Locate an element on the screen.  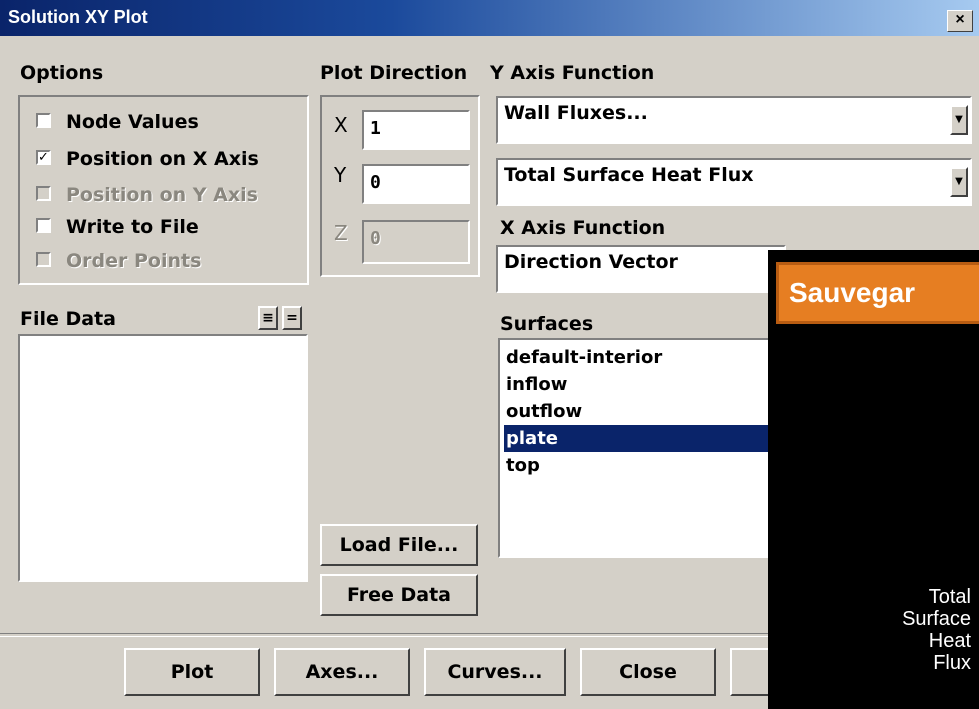
list-item: default-interior is located at coordinates (640, 357).